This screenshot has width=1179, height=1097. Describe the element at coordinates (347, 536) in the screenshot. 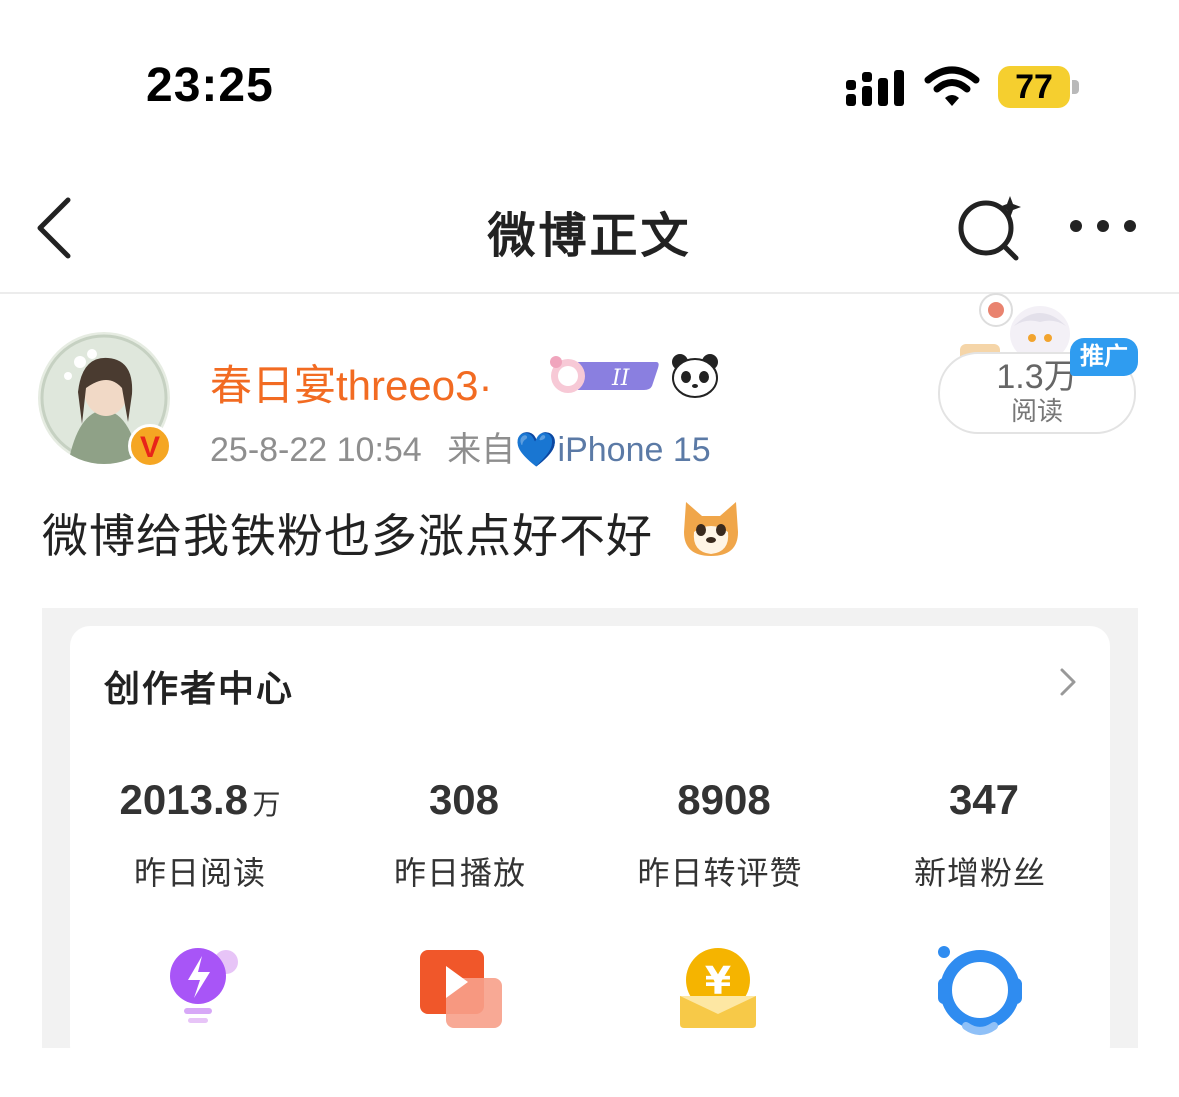

I see `post-text: 微博给我铁粉也多涨点好不好` at that location.